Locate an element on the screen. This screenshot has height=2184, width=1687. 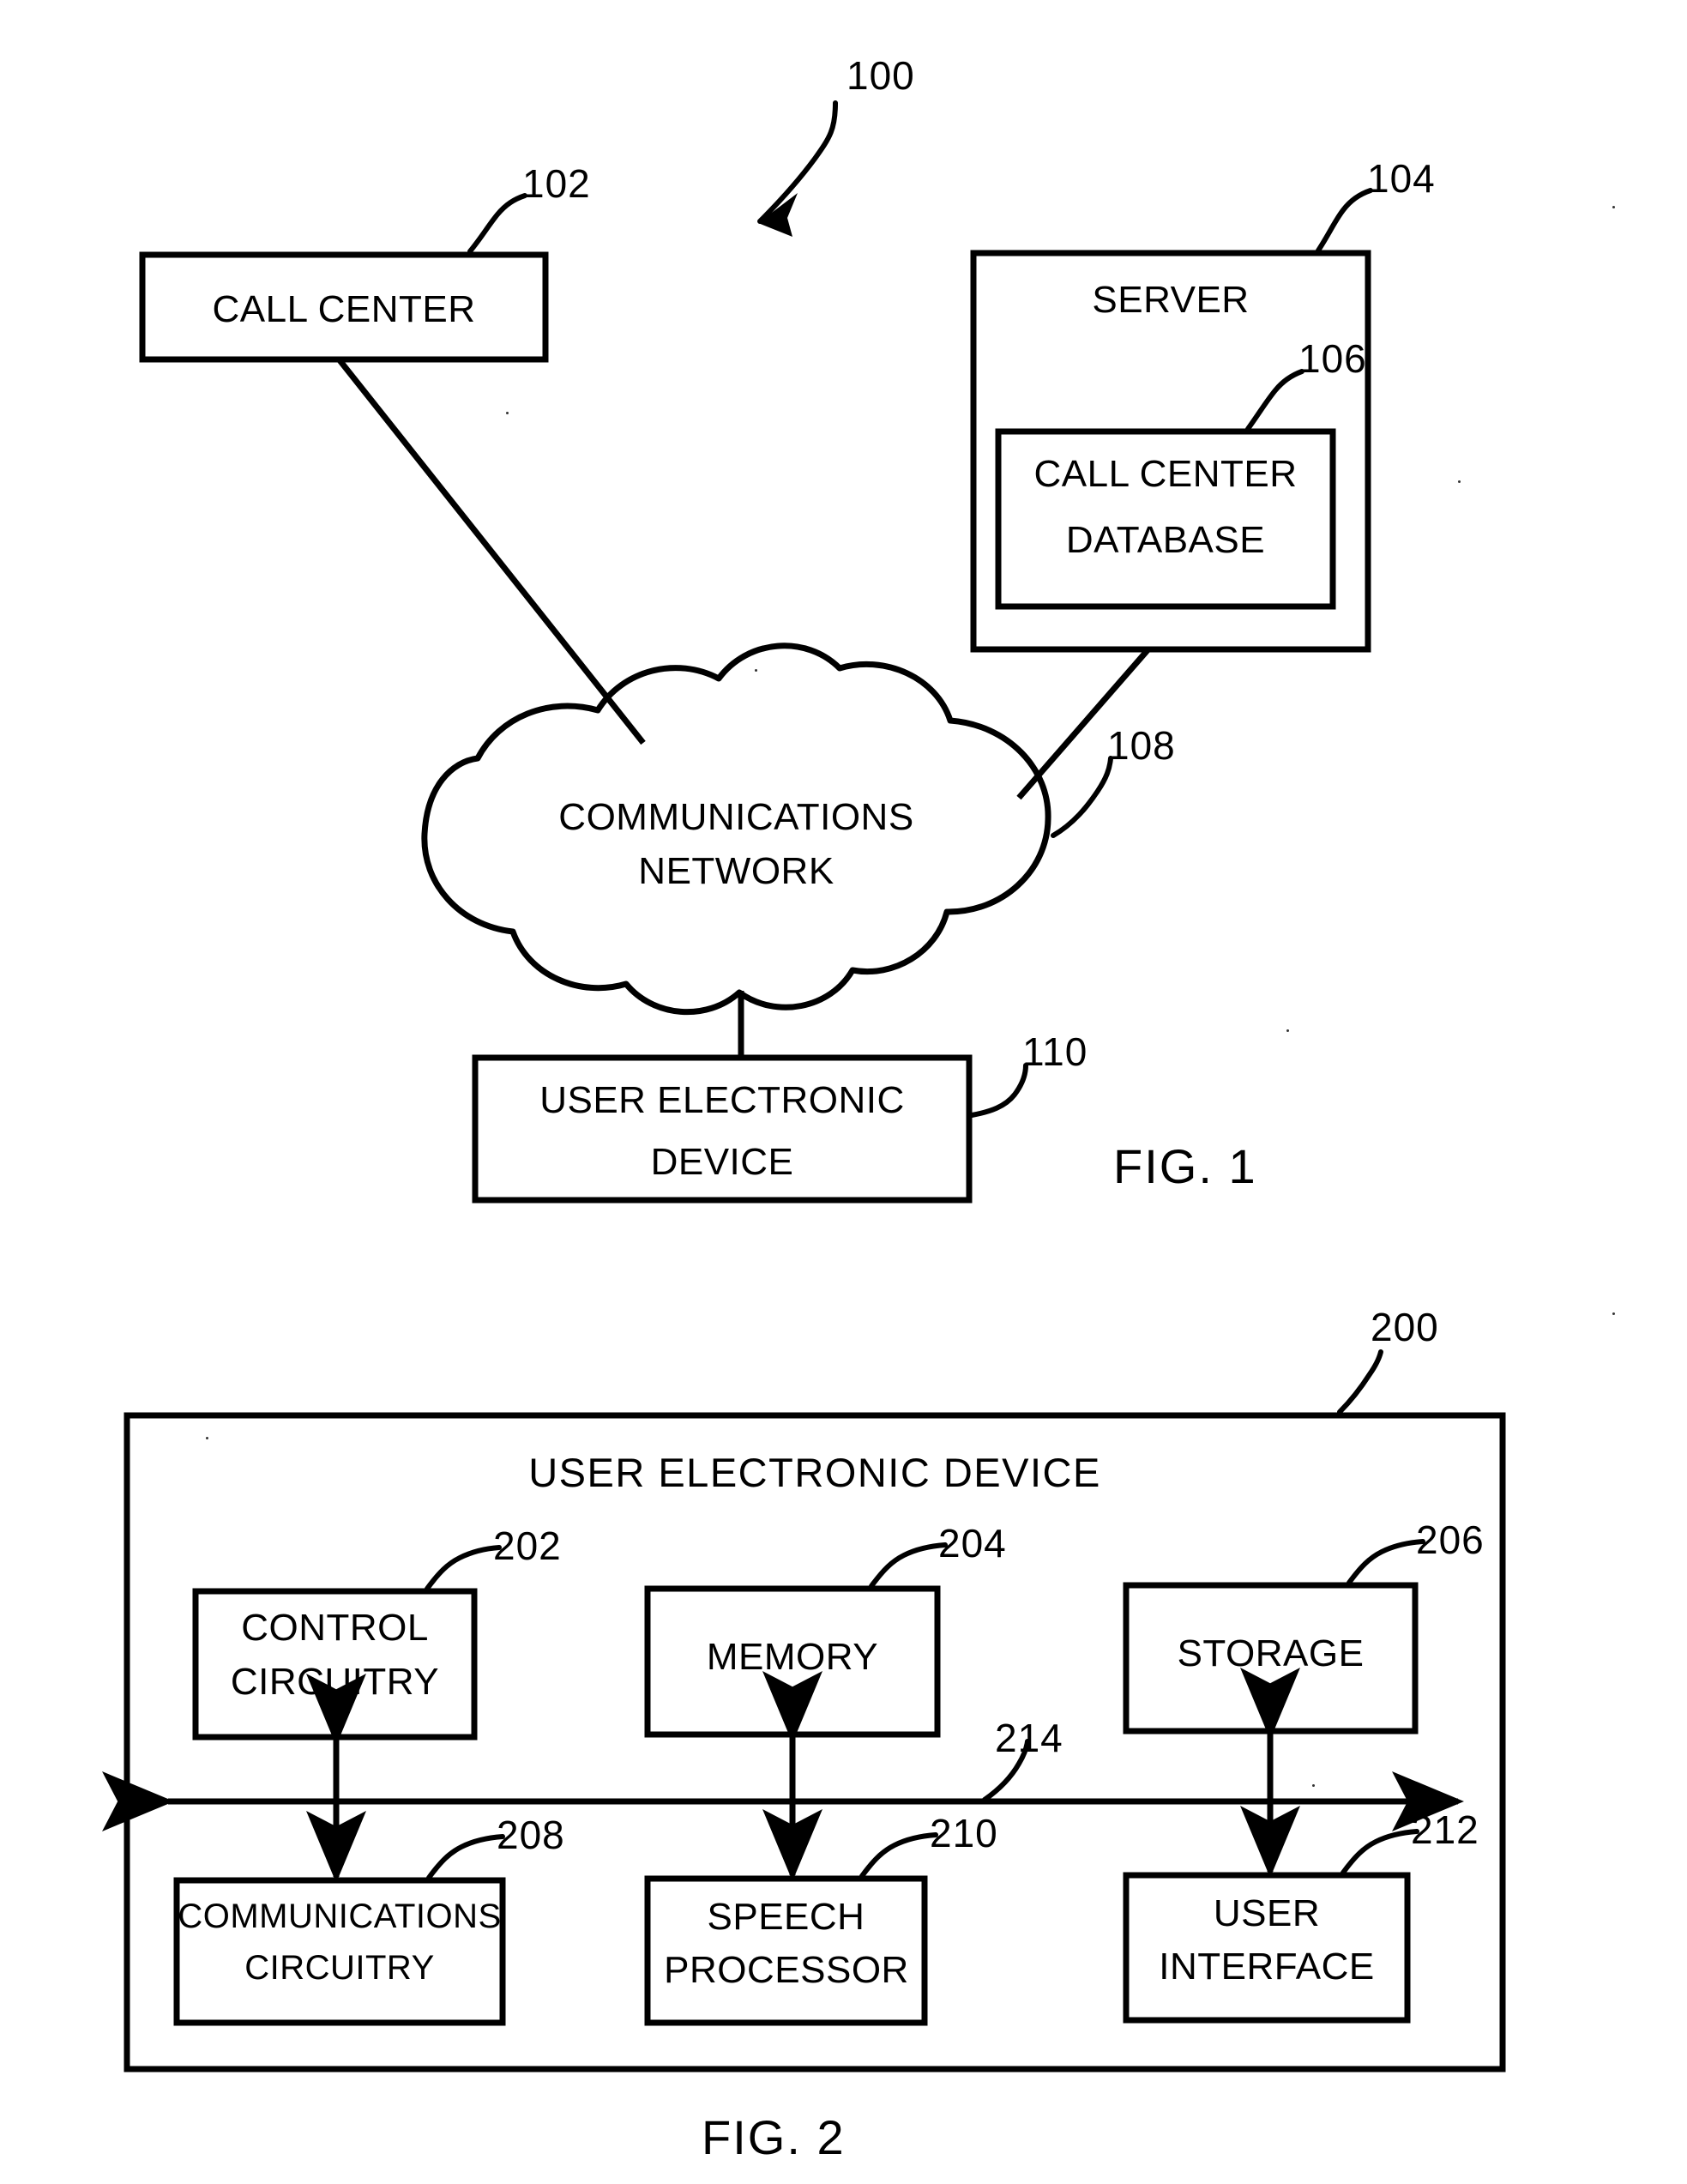
control-circuitry-label-line1: CONTROL is located at coordinates (335, 1628).